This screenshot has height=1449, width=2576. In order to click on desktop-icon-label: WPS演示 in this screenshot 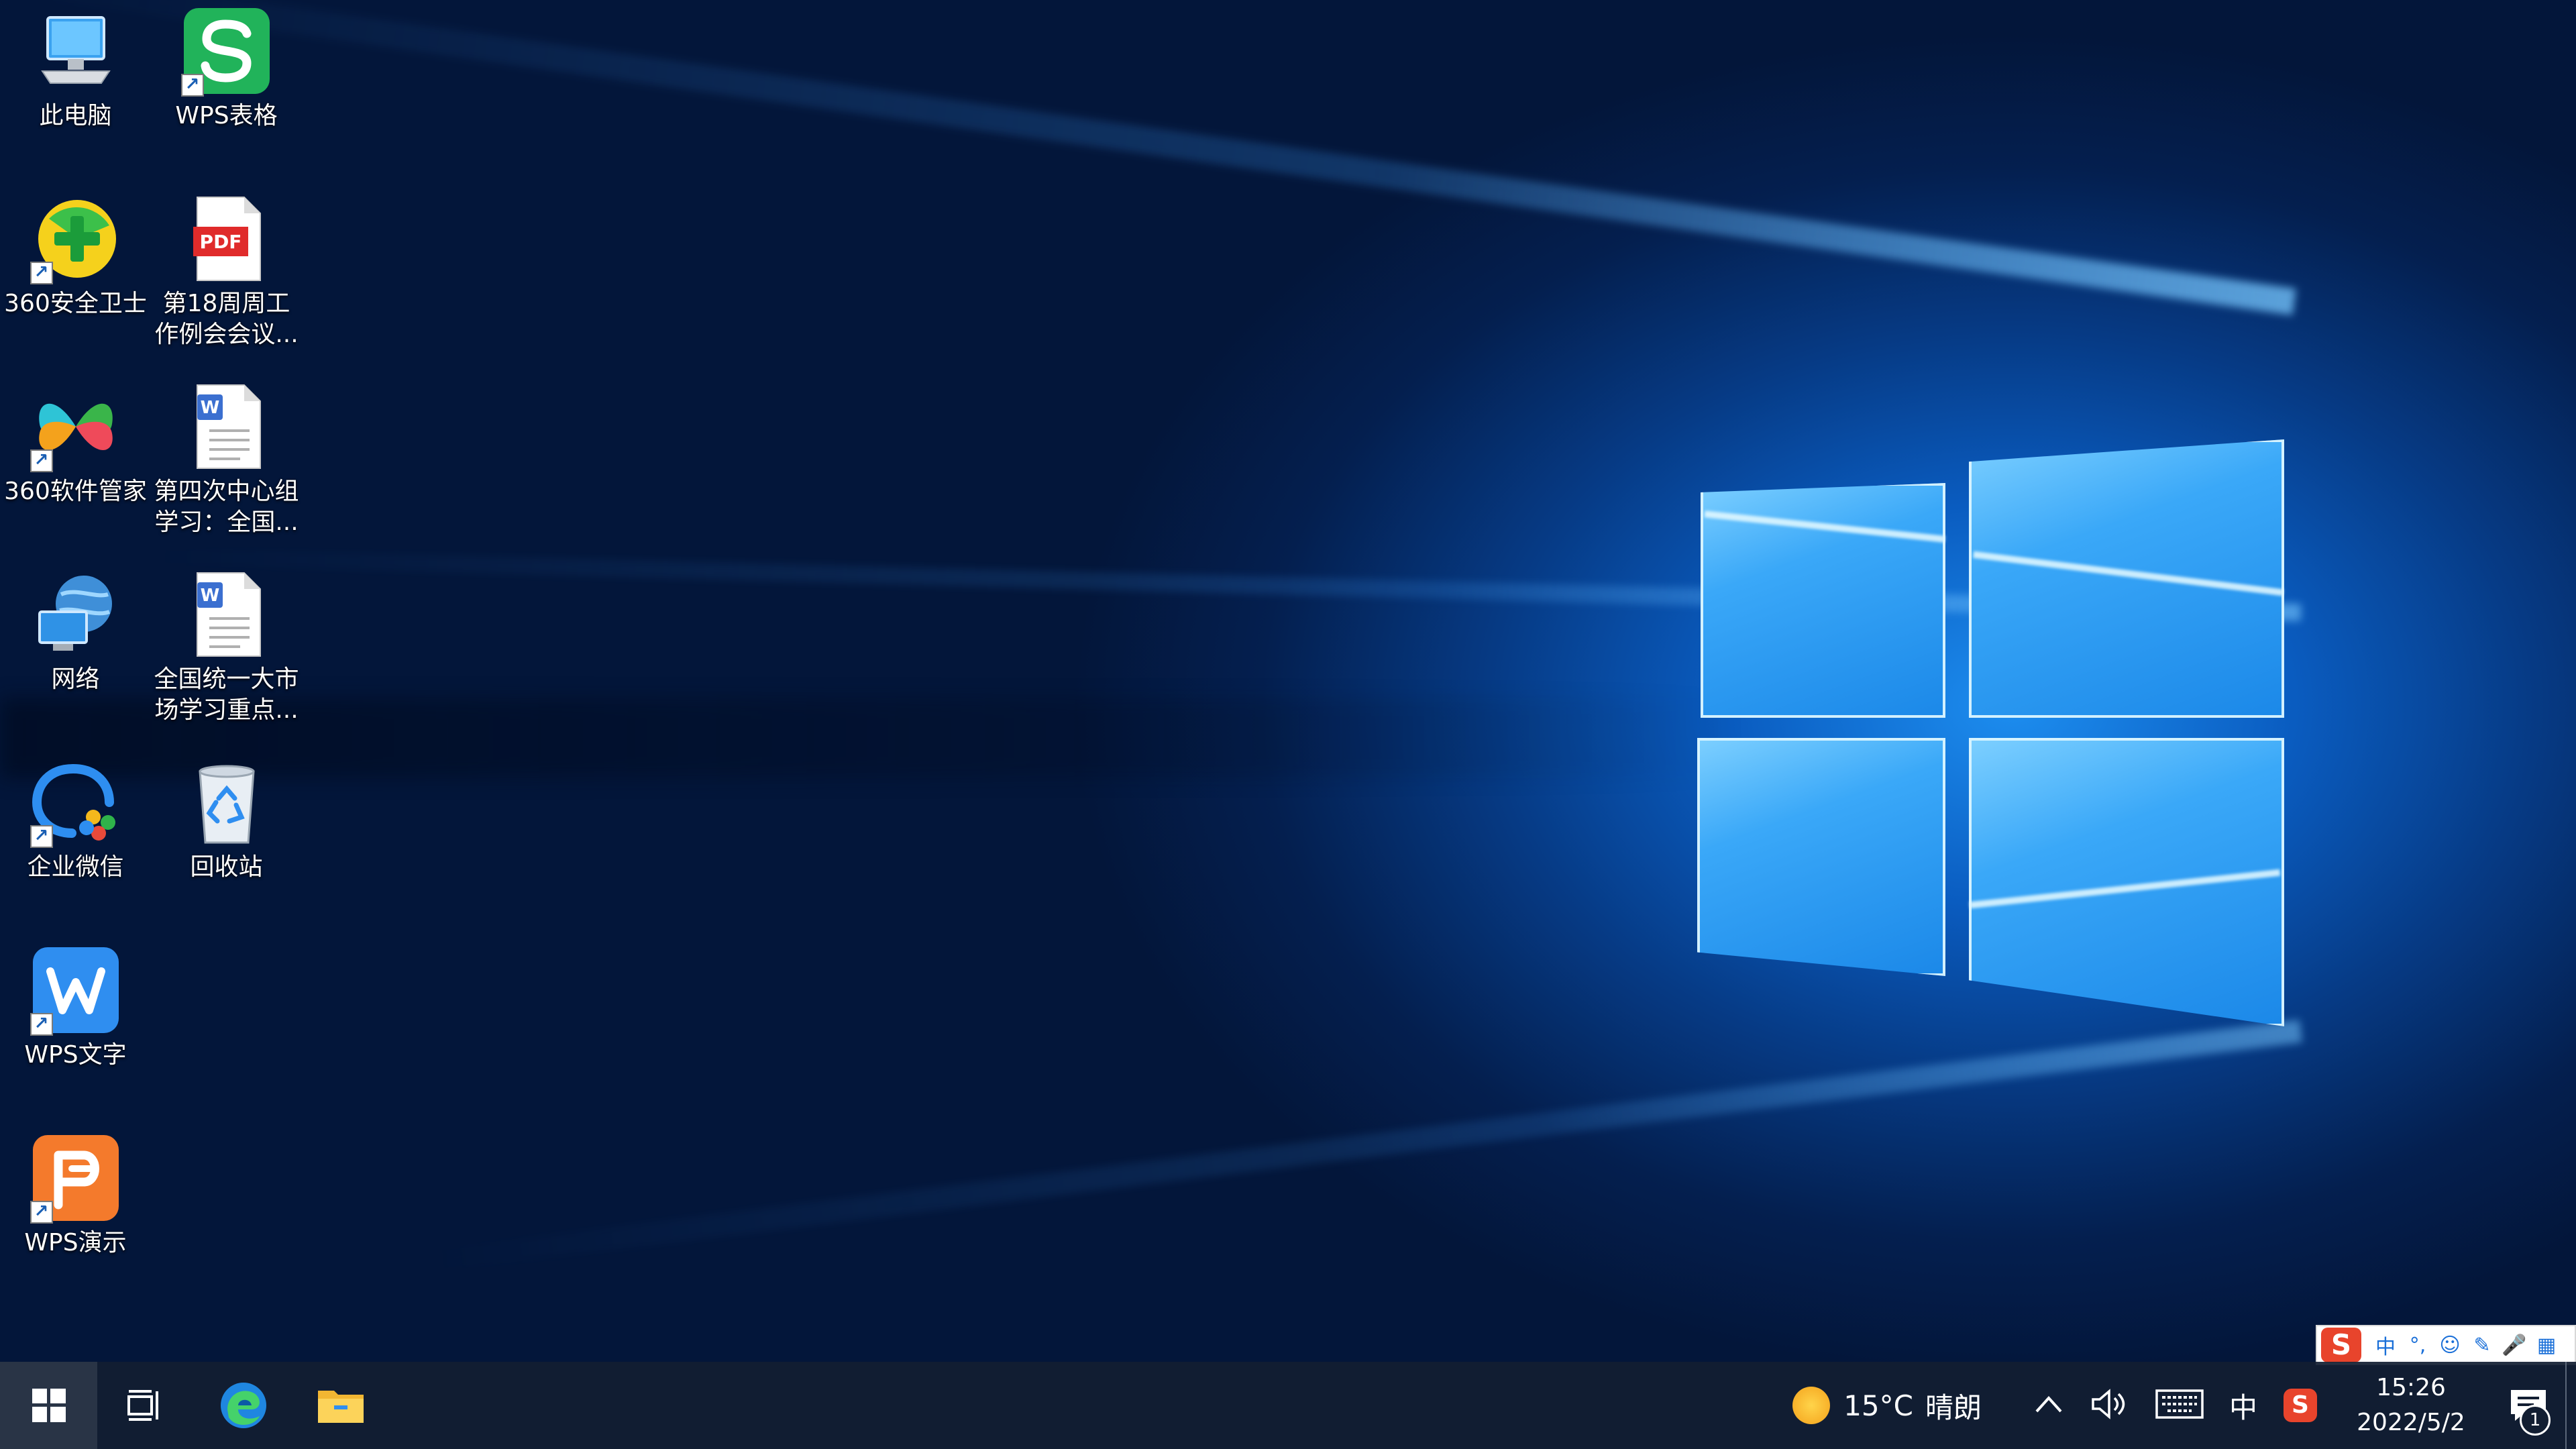, I will do `click(75, 1242)`.